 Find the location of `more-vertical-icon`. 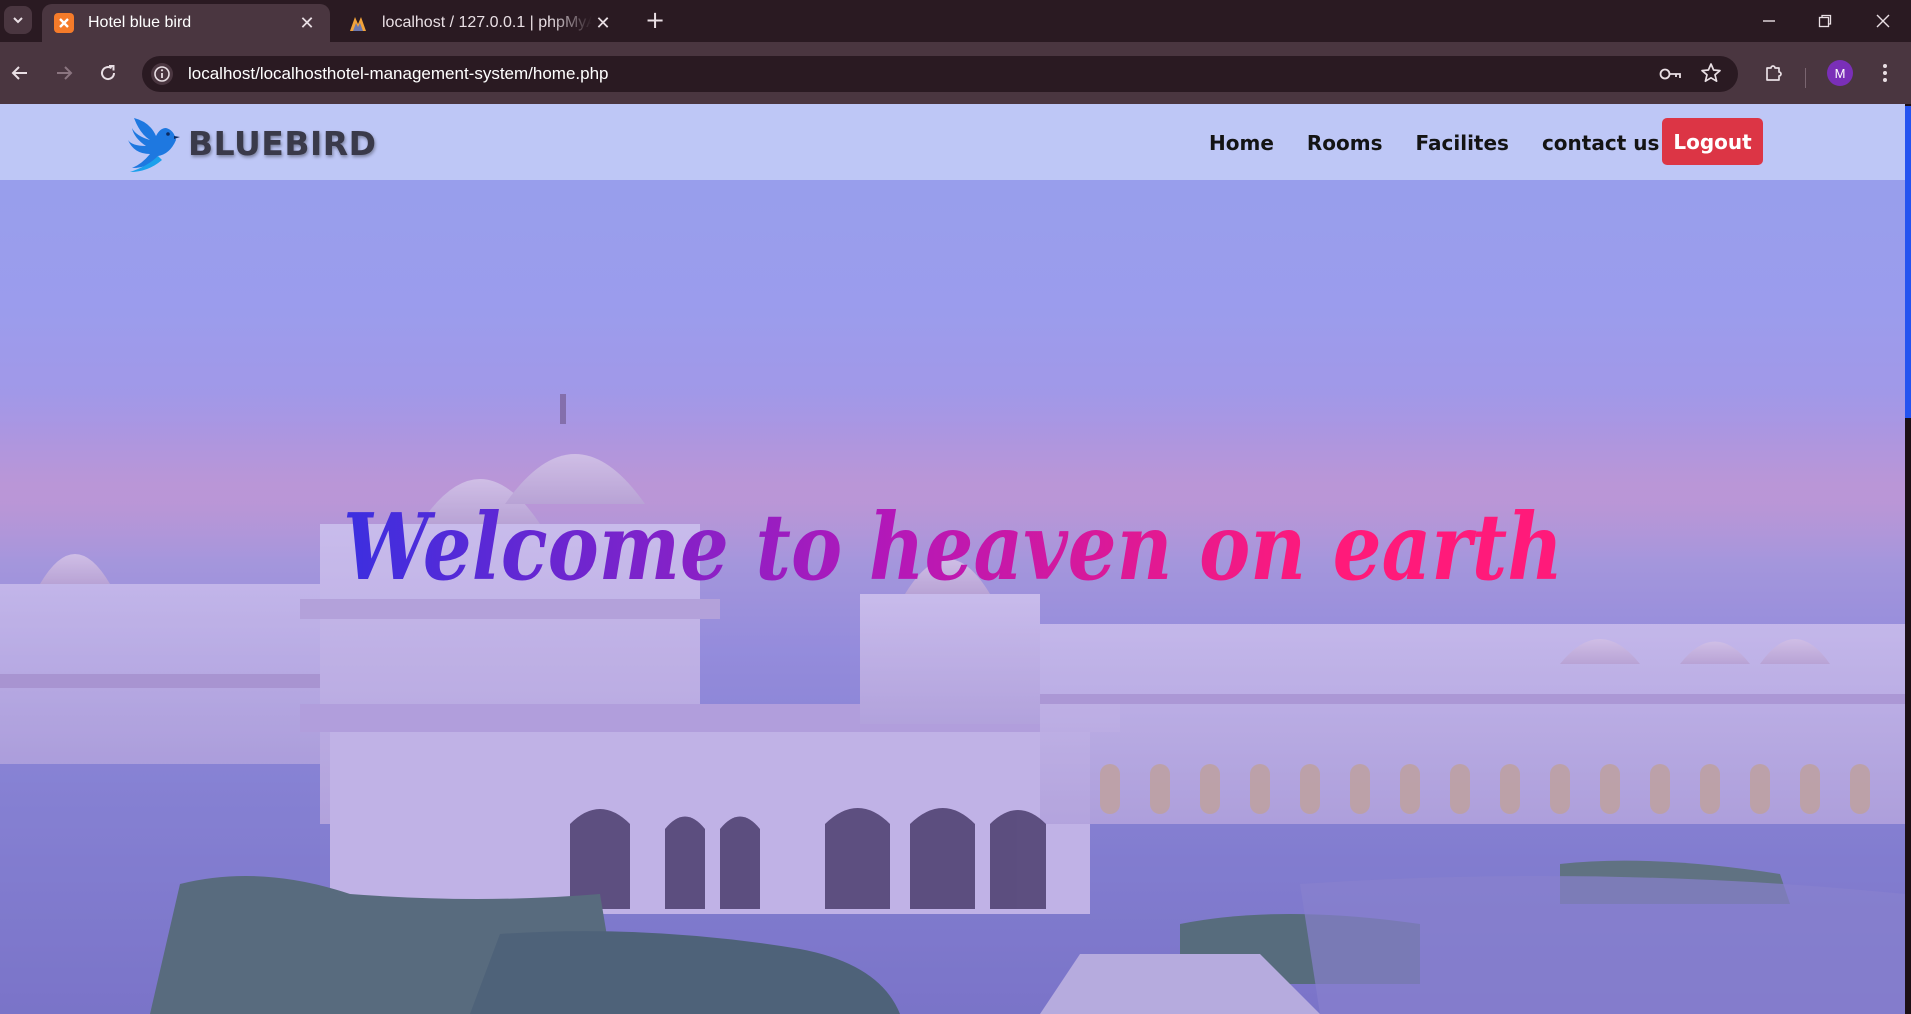

more-vertical-icon is located at coordinates (1885, 73).